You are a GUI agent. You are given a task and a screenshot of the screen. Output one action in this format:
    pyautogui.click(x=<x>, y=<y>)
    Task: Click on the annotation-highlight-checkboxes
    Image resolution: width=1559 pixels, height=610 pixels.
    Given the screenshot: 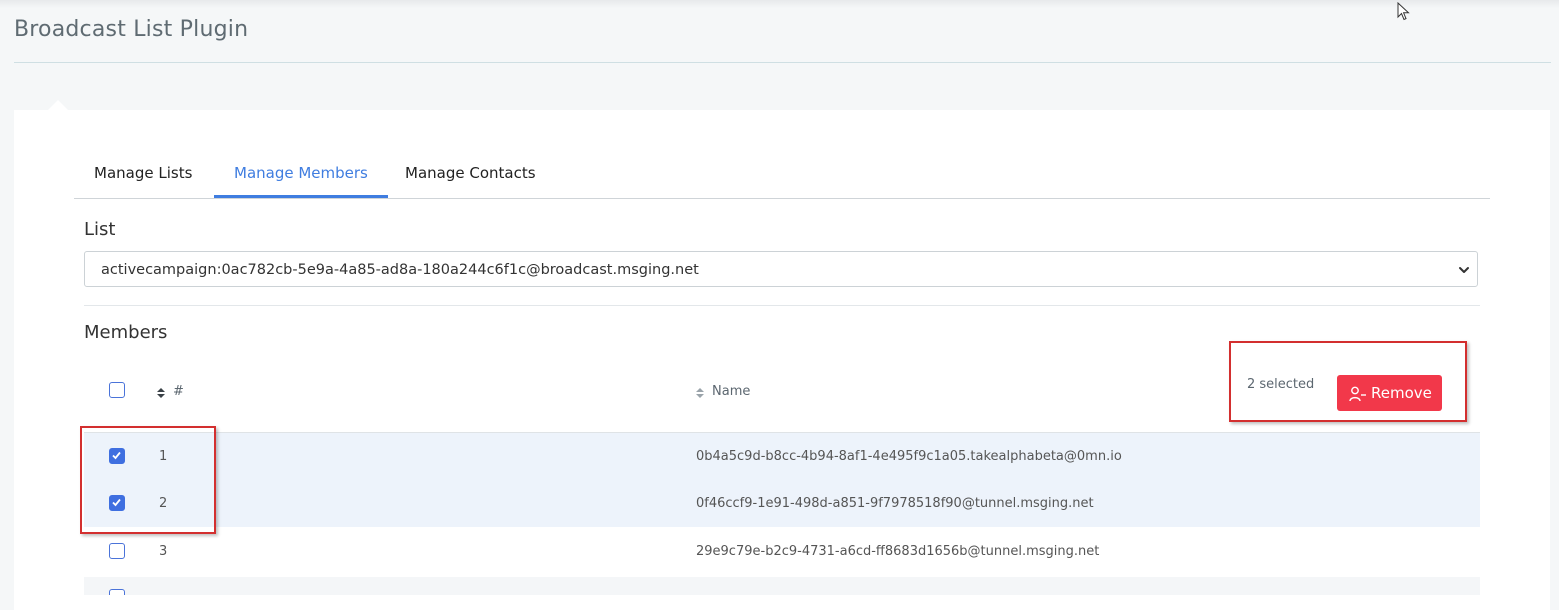 What is the action you would take?
    pyautogui.click(x=148, y=480)
    